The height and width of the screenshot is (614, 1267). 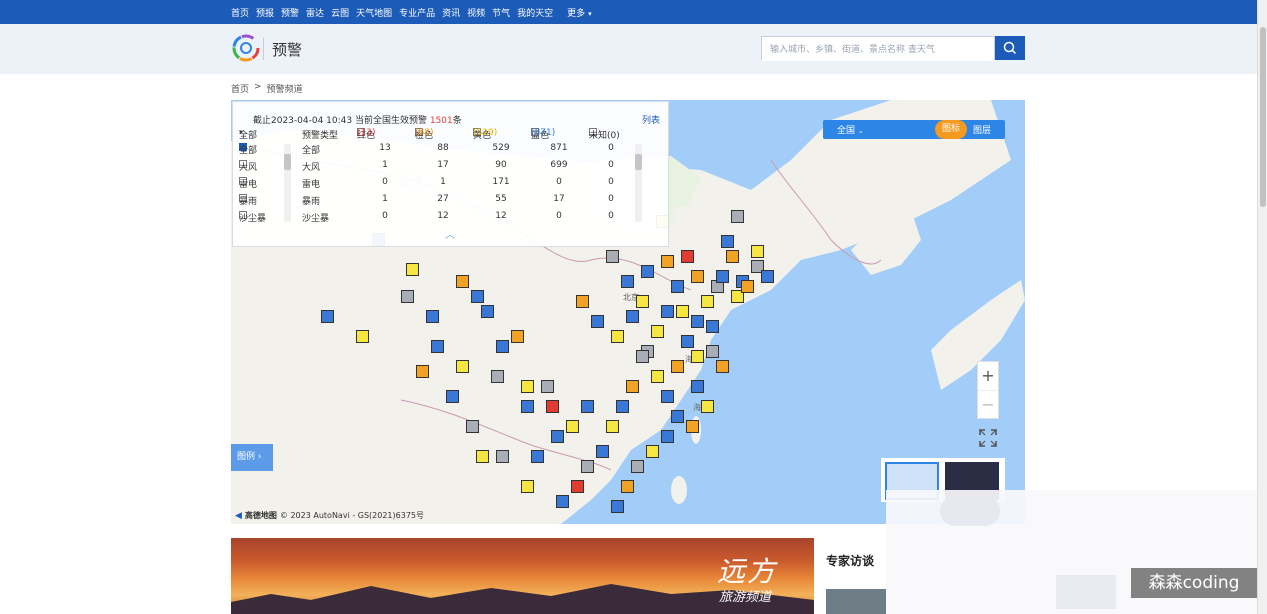 I want to click on nav-item-home: 首页, so click(x=240, y=12).